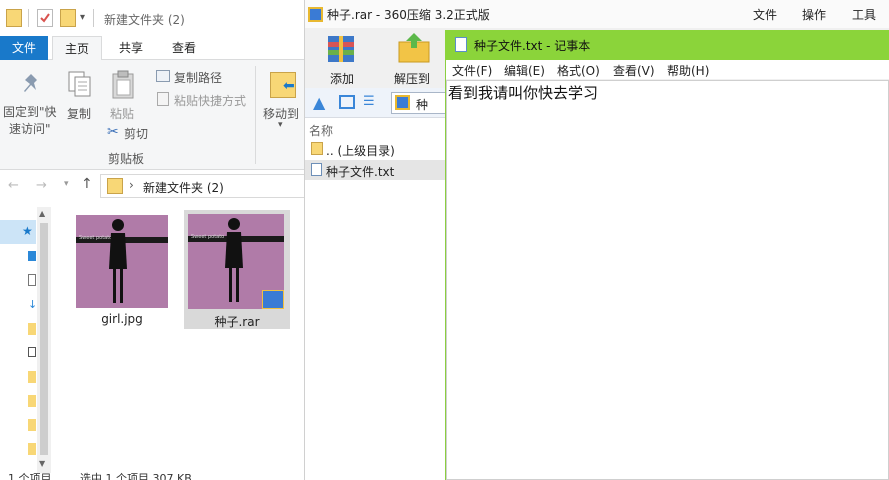  I want to click on cut-button: 剪切, so click(136, 133).